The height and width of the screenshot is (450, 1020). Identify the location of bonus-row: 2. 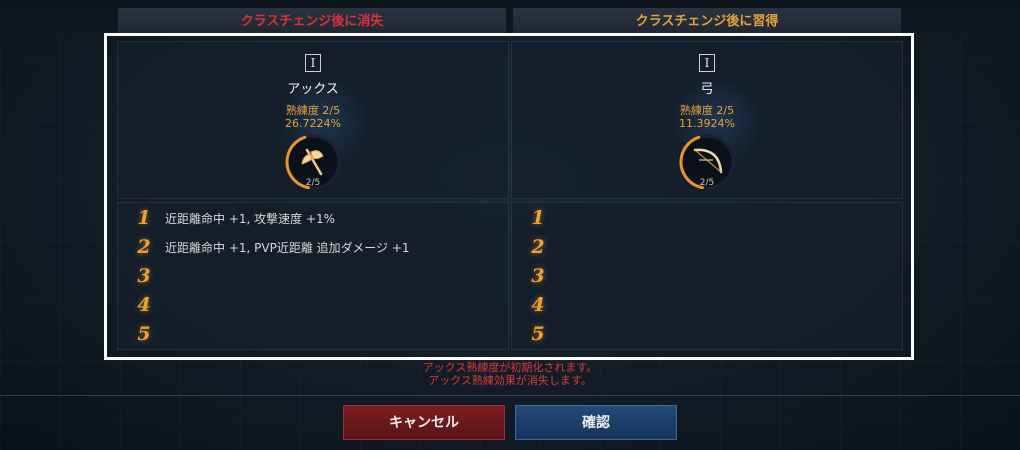
(707, 246).